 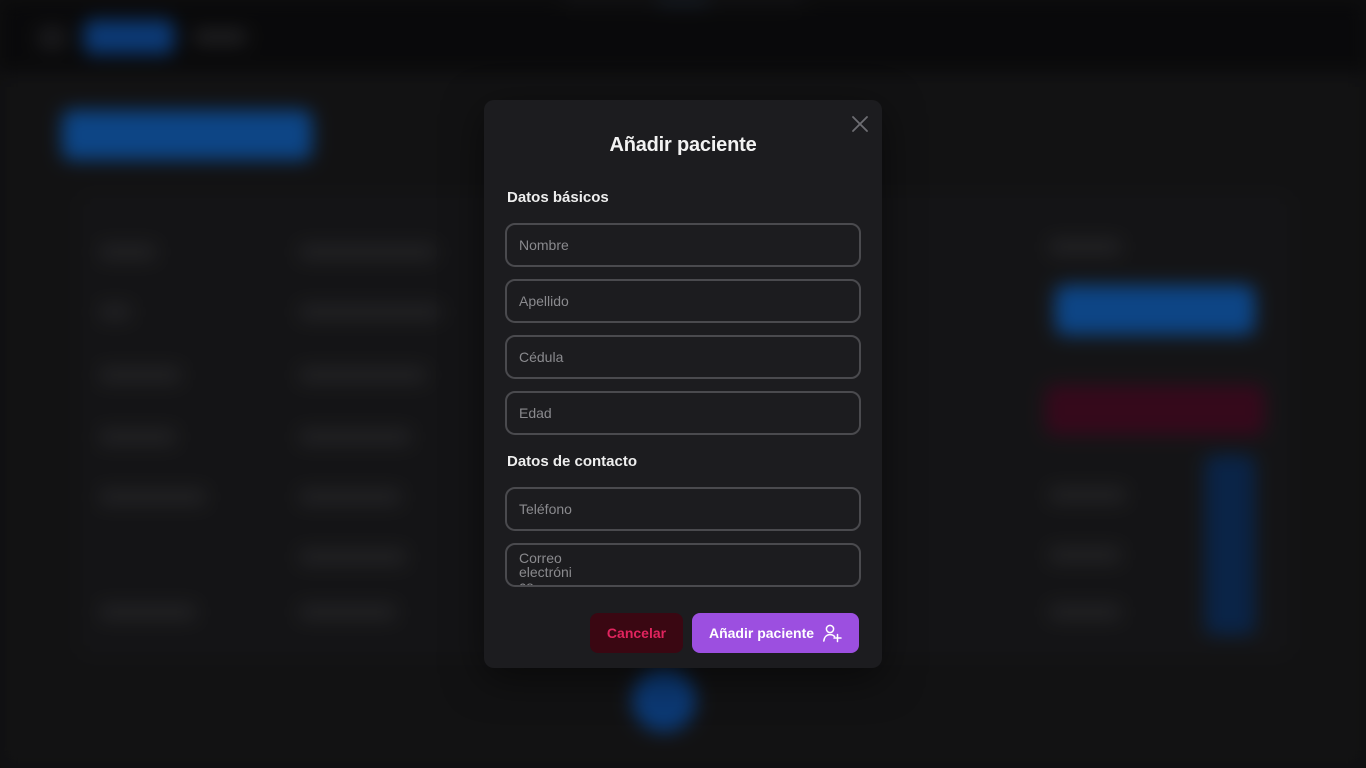 I want to click on last-name-input, so click(x=683, y=301).